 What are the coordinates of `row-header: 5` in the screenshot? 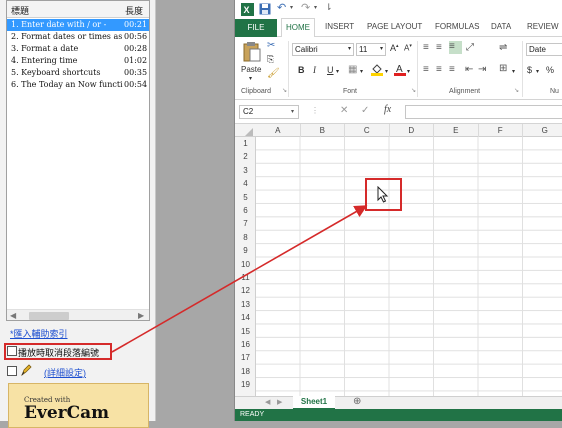 It's located at (245, 197).